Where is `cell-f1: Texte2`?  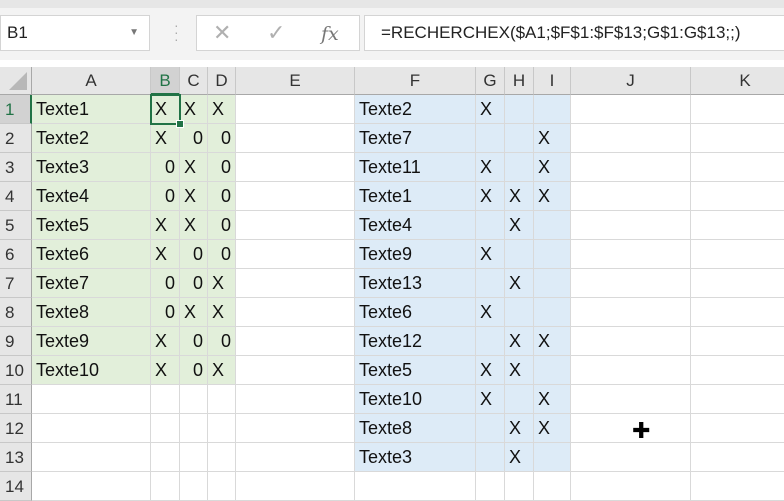 cell-f1: Texte2 is located at coordinates (415, 109).